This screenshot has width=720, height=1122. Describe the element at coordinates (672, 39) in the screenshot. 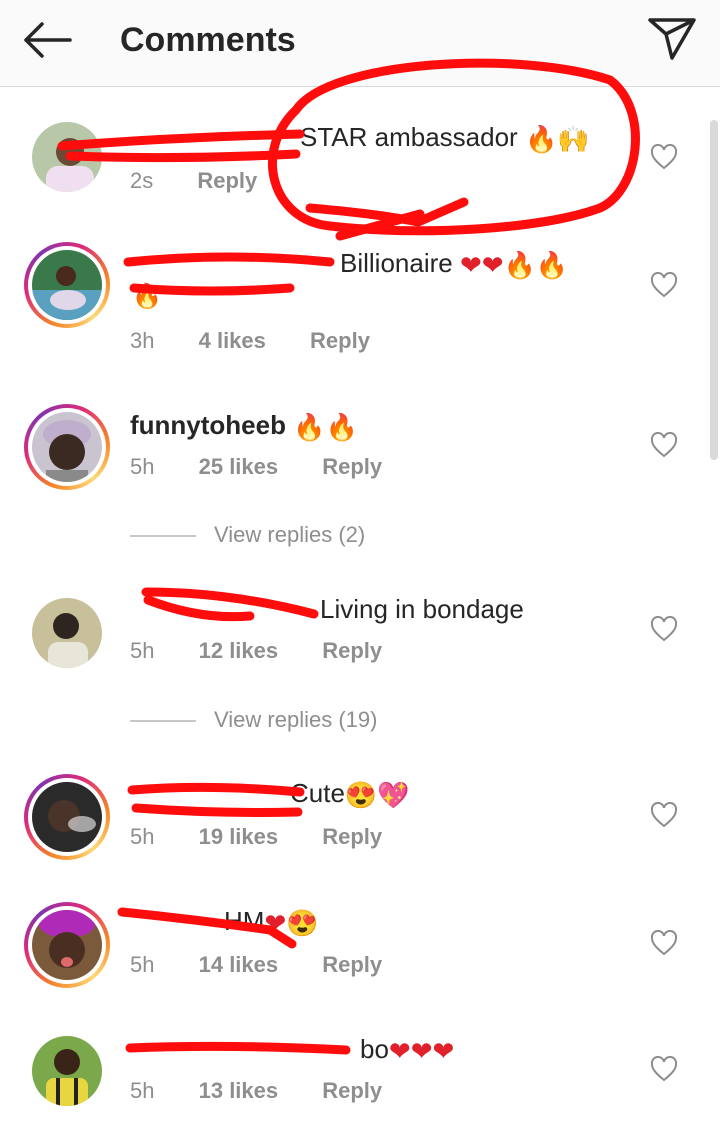

I see `paper-plane-icon` at that location.